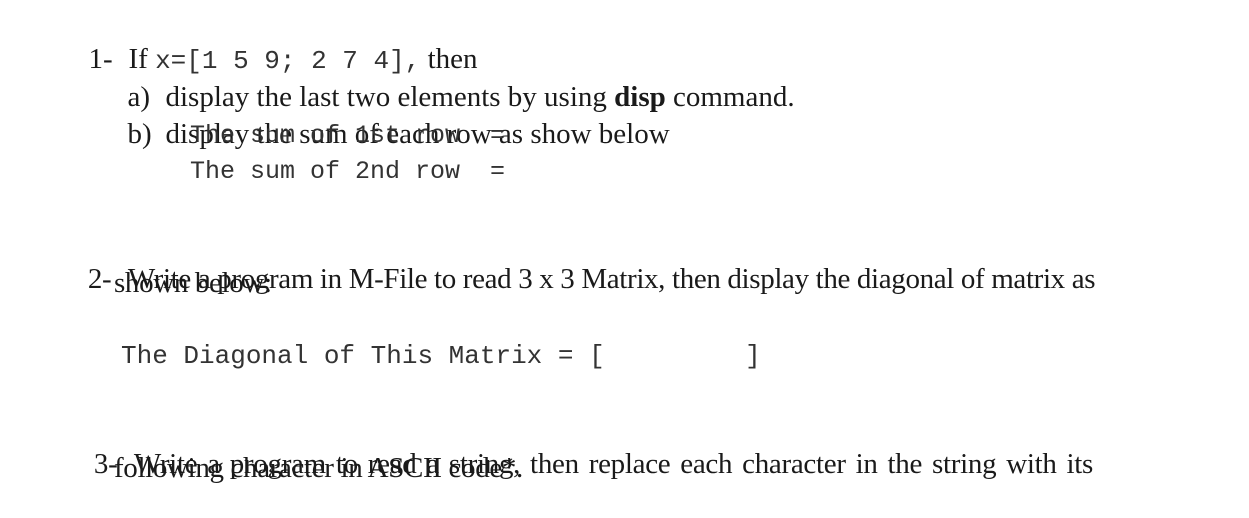 The width and height of the screenshot is (1249, 518). Describe the element at coordinates (193, 283) in the screenshot. I see `question-2-line-2: shown below:` at that location.